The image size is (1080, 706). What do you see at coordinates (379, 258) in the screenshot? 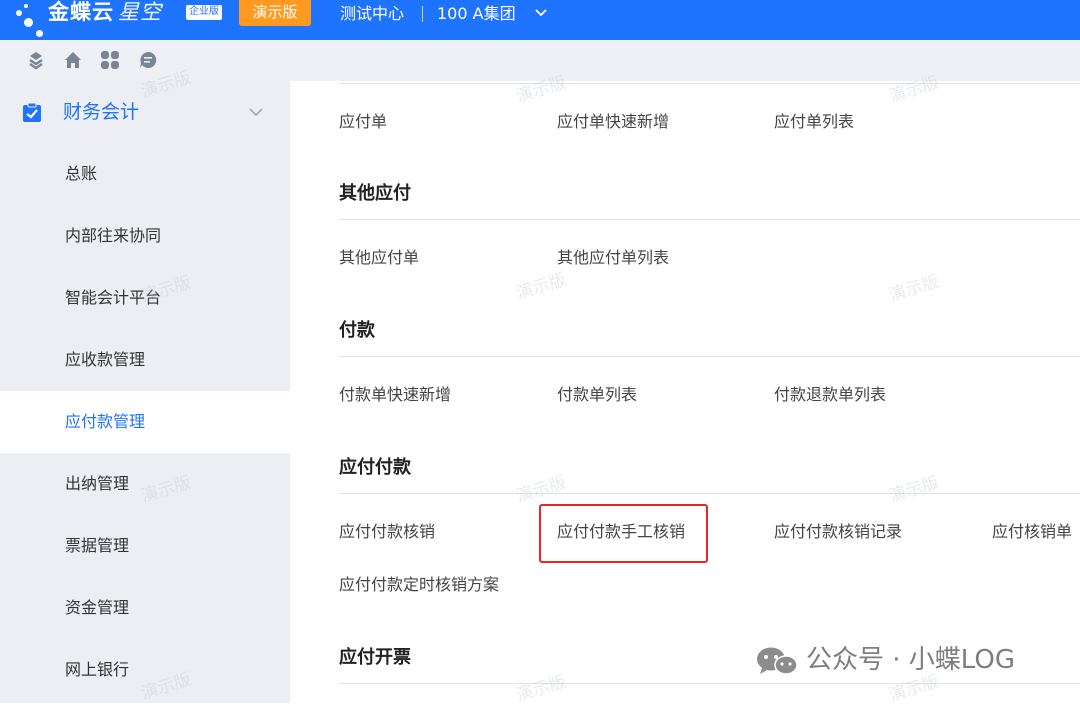
I see `link-other-payable-bill: 其他应付单` at bounding box center [379, 258].